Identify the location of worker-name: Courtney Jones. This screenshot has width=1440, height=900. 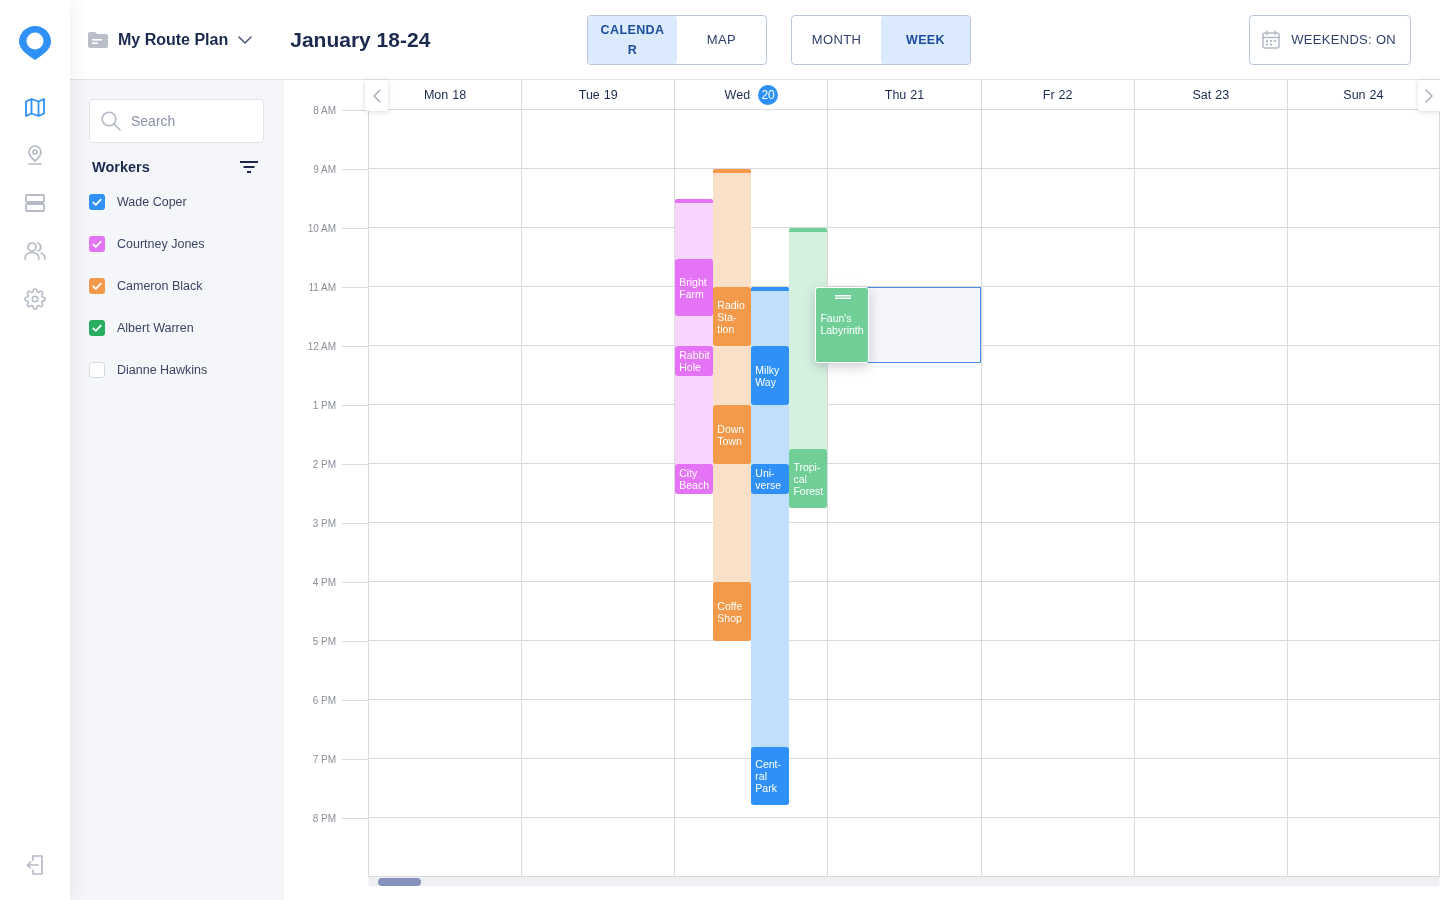
(161, 244).